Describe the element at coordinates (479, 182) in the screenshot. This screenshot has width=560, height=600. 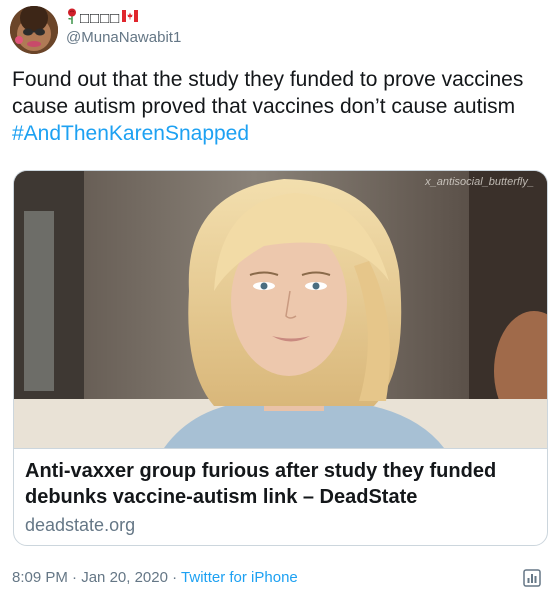
I see `image-watermark: x_antisocial_butterfly_` at that location.